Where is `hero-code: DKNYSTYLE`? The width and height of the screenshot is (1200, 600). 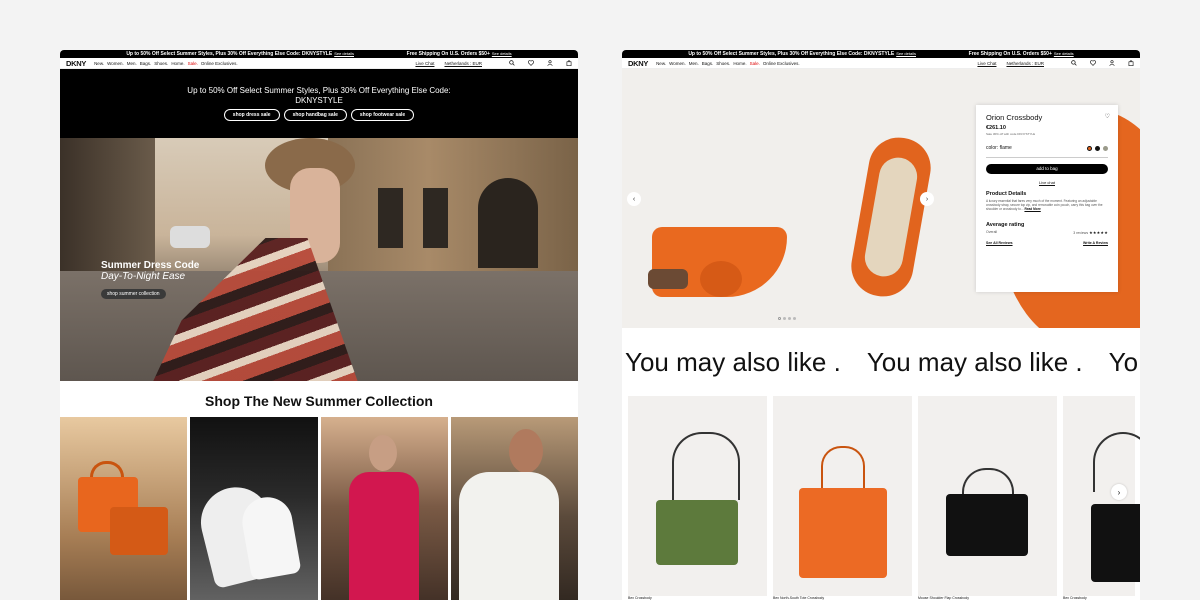
hero-code: DKNYSTYLE is located at coordinates (319, 100).